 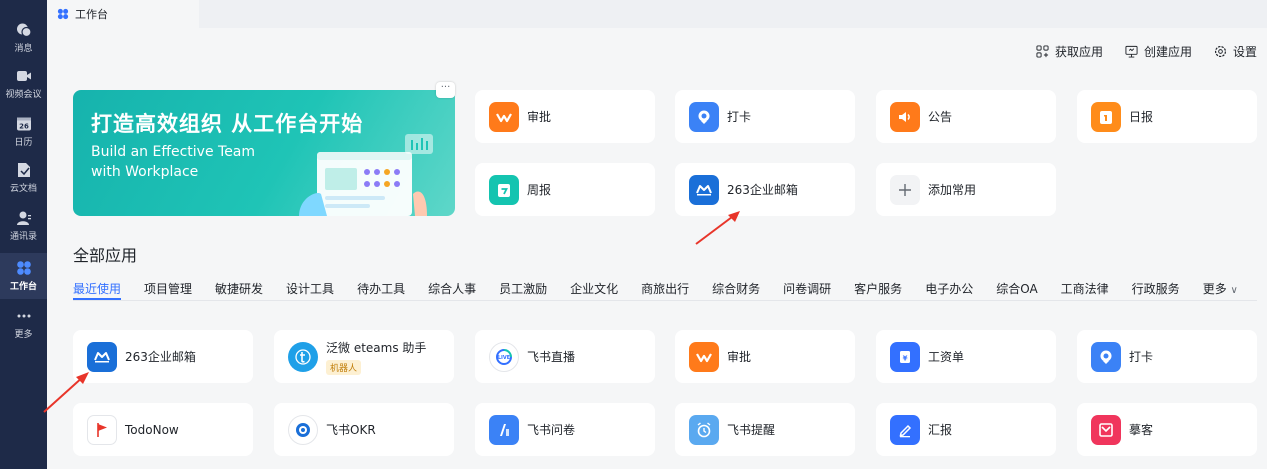 I want to click on get-app-button: 获取应用, so click(x=1069, y=51).